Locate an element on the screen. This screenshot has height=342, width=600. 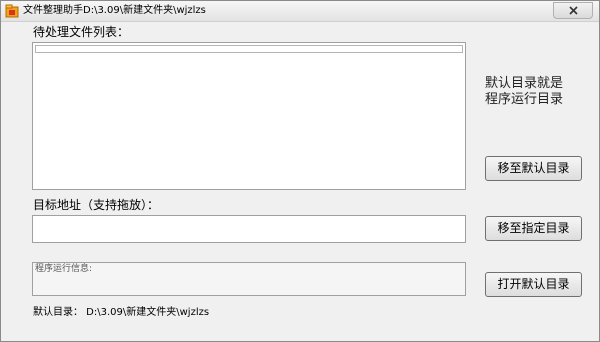
default-dir-status: 默认目录： D:\3.09\新建文件夹\wjzlzs is located at coordinates (121, 312).